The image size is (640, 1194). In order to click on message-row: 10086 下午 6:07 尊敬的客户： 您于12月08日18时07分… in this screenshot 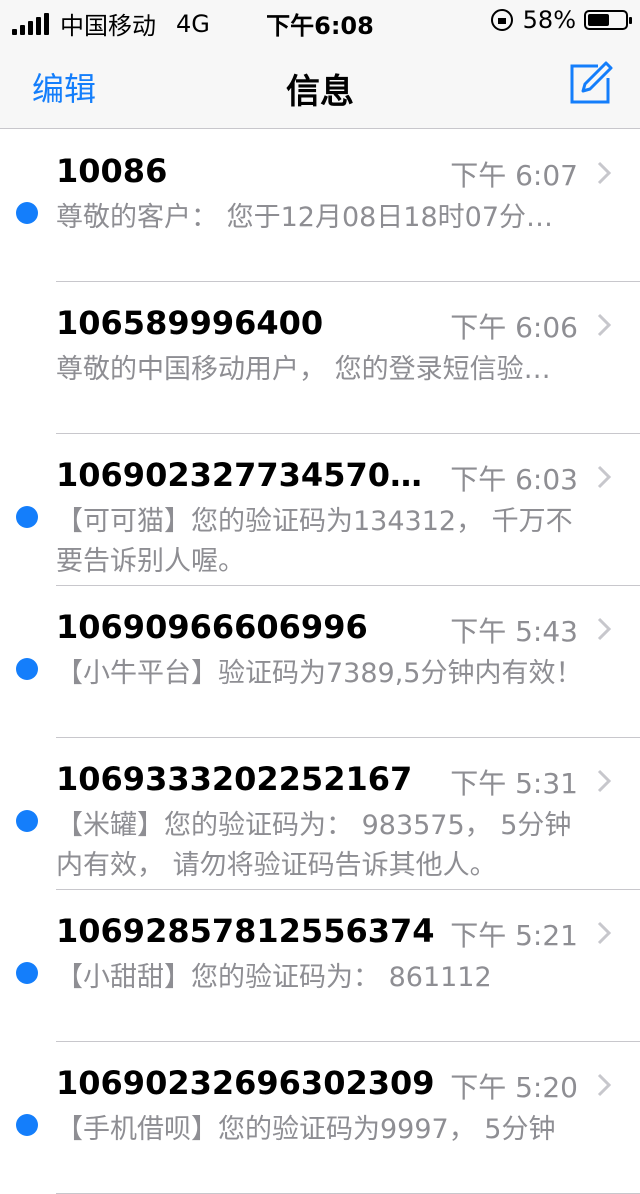, I will do `click(320, 206)`.